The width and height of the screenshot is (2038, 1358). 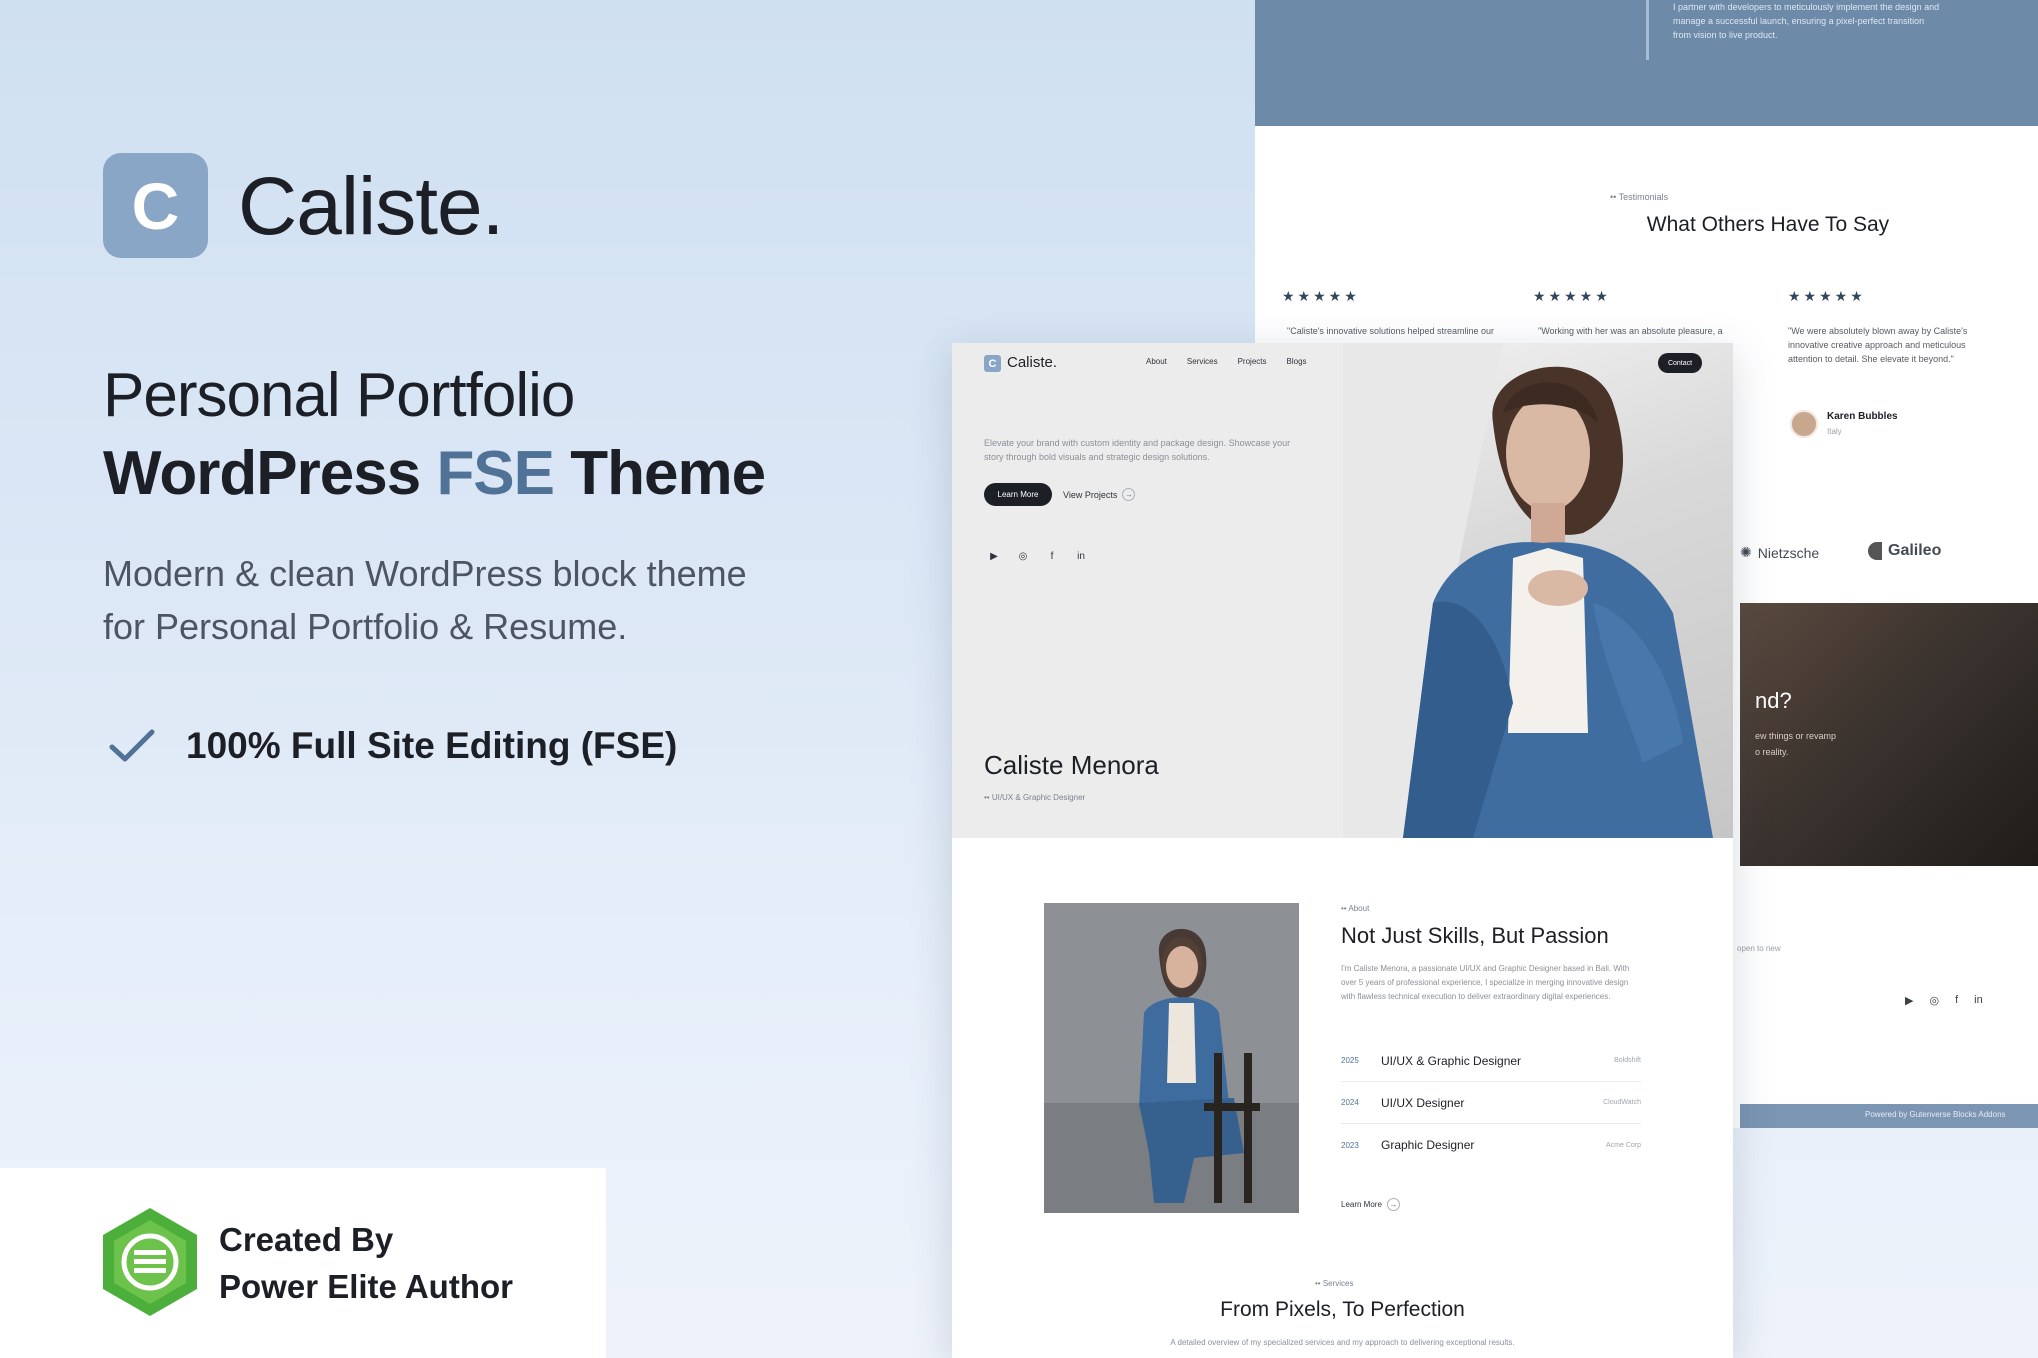 I want to click on rating-stars-2: ★★★★★, so click(x=1572, y=296).